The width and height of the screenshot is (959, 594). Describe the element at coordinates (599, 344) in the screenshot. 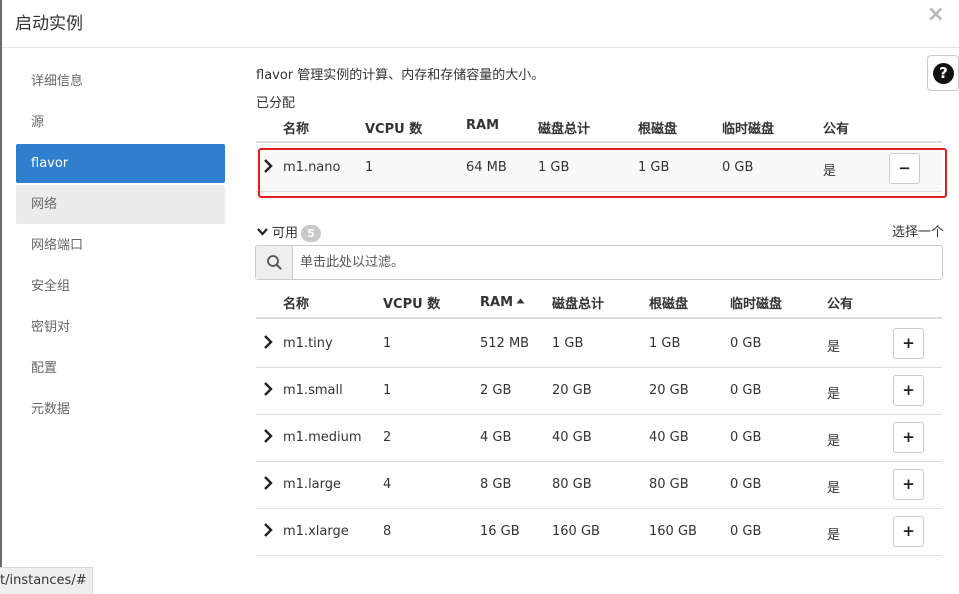

I see `table-row: m1.tiny 1 512 MB 1 GB 1 GB 0 GB 是` at that location.